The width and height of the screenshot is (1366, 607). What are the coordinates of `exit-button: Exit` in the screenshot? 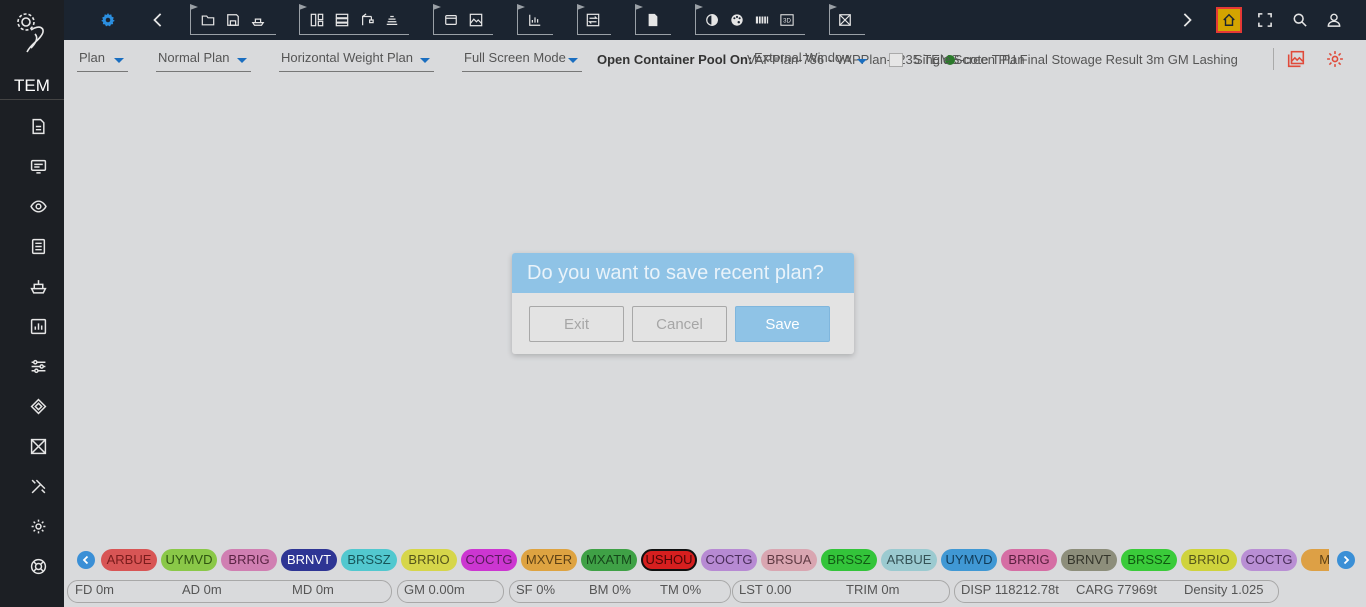 It's located at (576, 324).